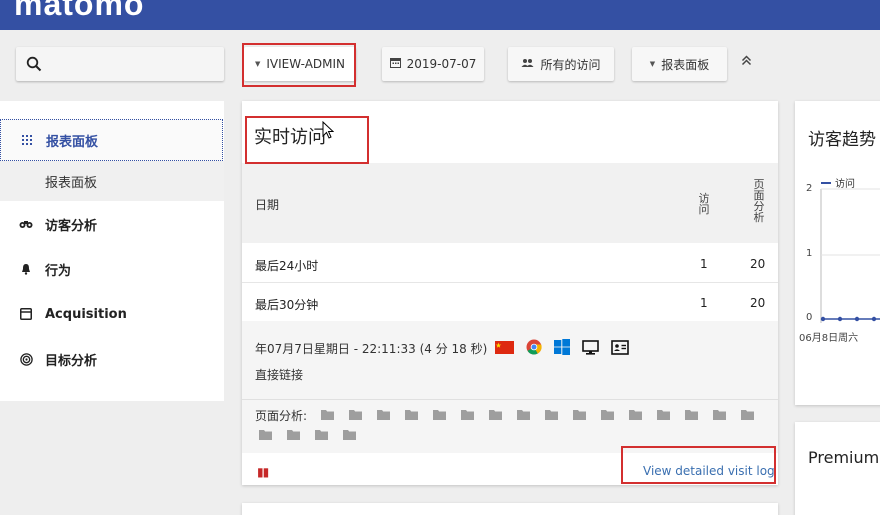 This screenshot has width=880, height=515. Describe the element at coordinates (86, 314) in the screenshot. I see `sidebar-item-label: Acquisition` at that location.